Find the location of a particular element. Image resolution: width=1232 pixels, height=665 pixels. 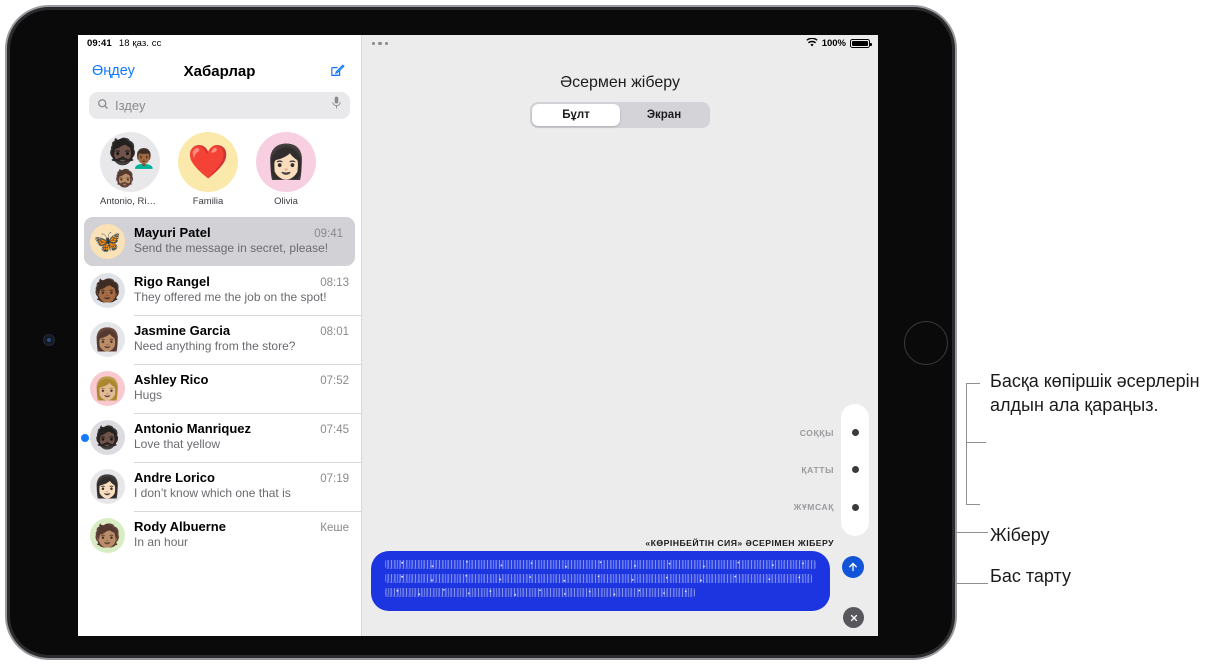

search-icon is located at coordinates (103, 106).